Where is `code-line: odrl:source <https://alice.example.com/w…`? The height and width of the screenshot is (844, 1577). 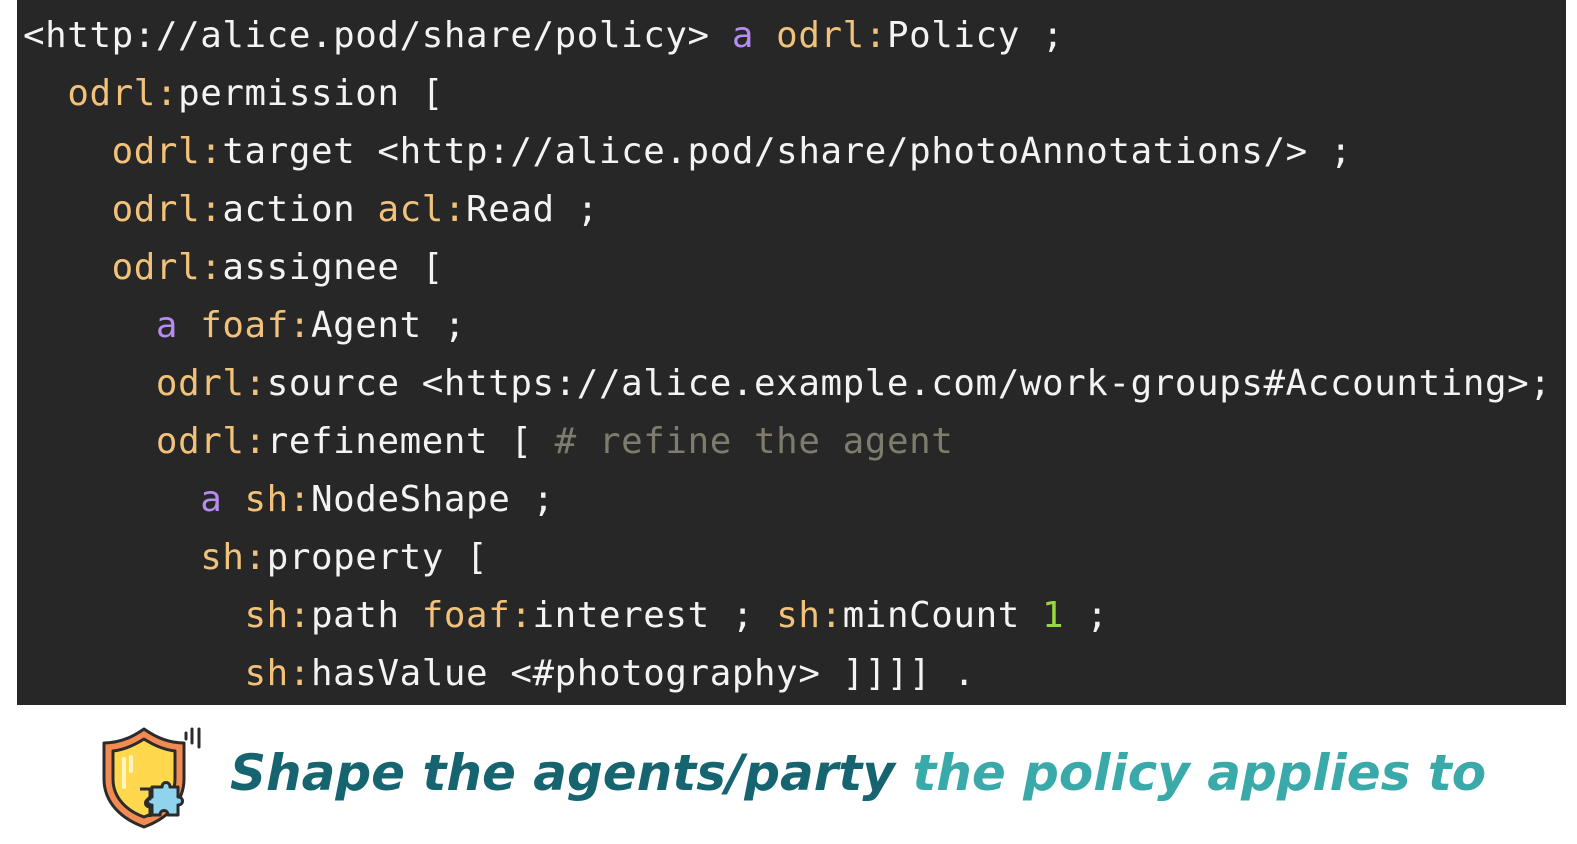
code-line: odrl:source <https://alice.example.com/w… is located at coordinates (787, 384).